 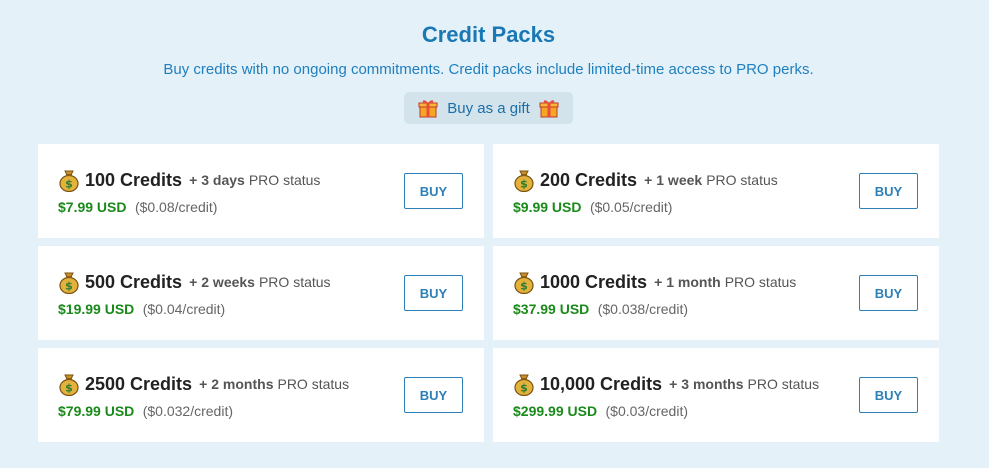 What do you see at coordinates (242, 384) in the screenshot?
I see `pro-duration: 2 months` at bounding box center [242, 384].